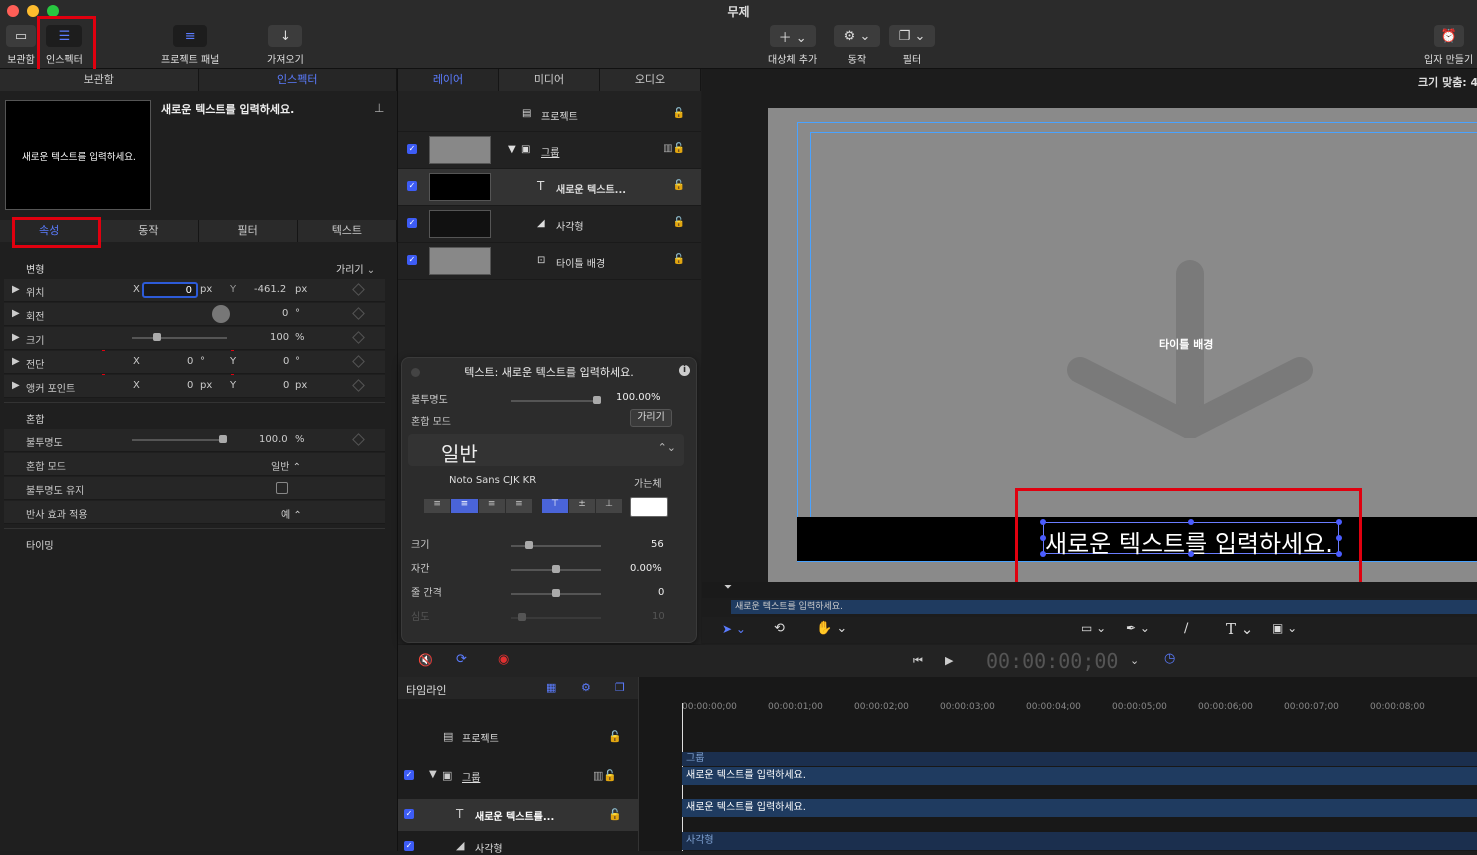 The height and width of the screenshot is (855, 1477). I want to click on timeline-row-group: ✓ ▼ ▣ 그룹 ▥🔓, so click(518, 776).